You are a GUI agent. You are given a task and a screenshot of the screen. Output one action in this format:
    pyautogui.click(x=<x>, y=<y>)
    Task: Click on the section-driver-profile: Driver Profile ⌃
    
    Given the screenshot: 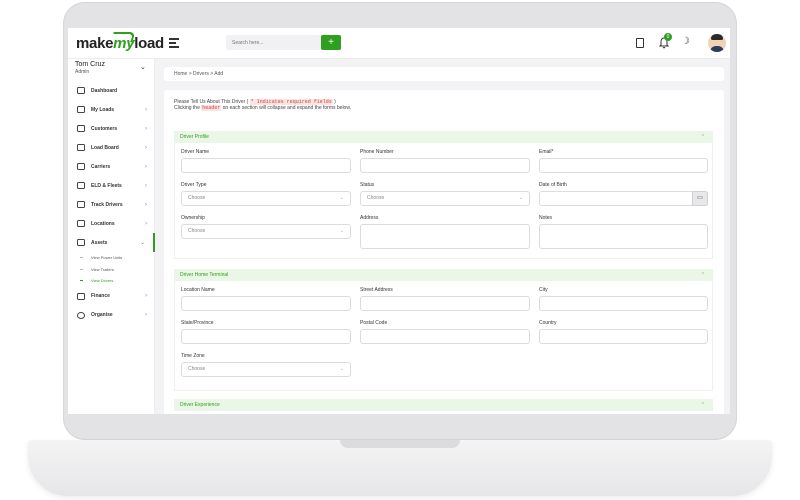 What is the action you would take?
    pyautogui.click(x=443, y=137)
    